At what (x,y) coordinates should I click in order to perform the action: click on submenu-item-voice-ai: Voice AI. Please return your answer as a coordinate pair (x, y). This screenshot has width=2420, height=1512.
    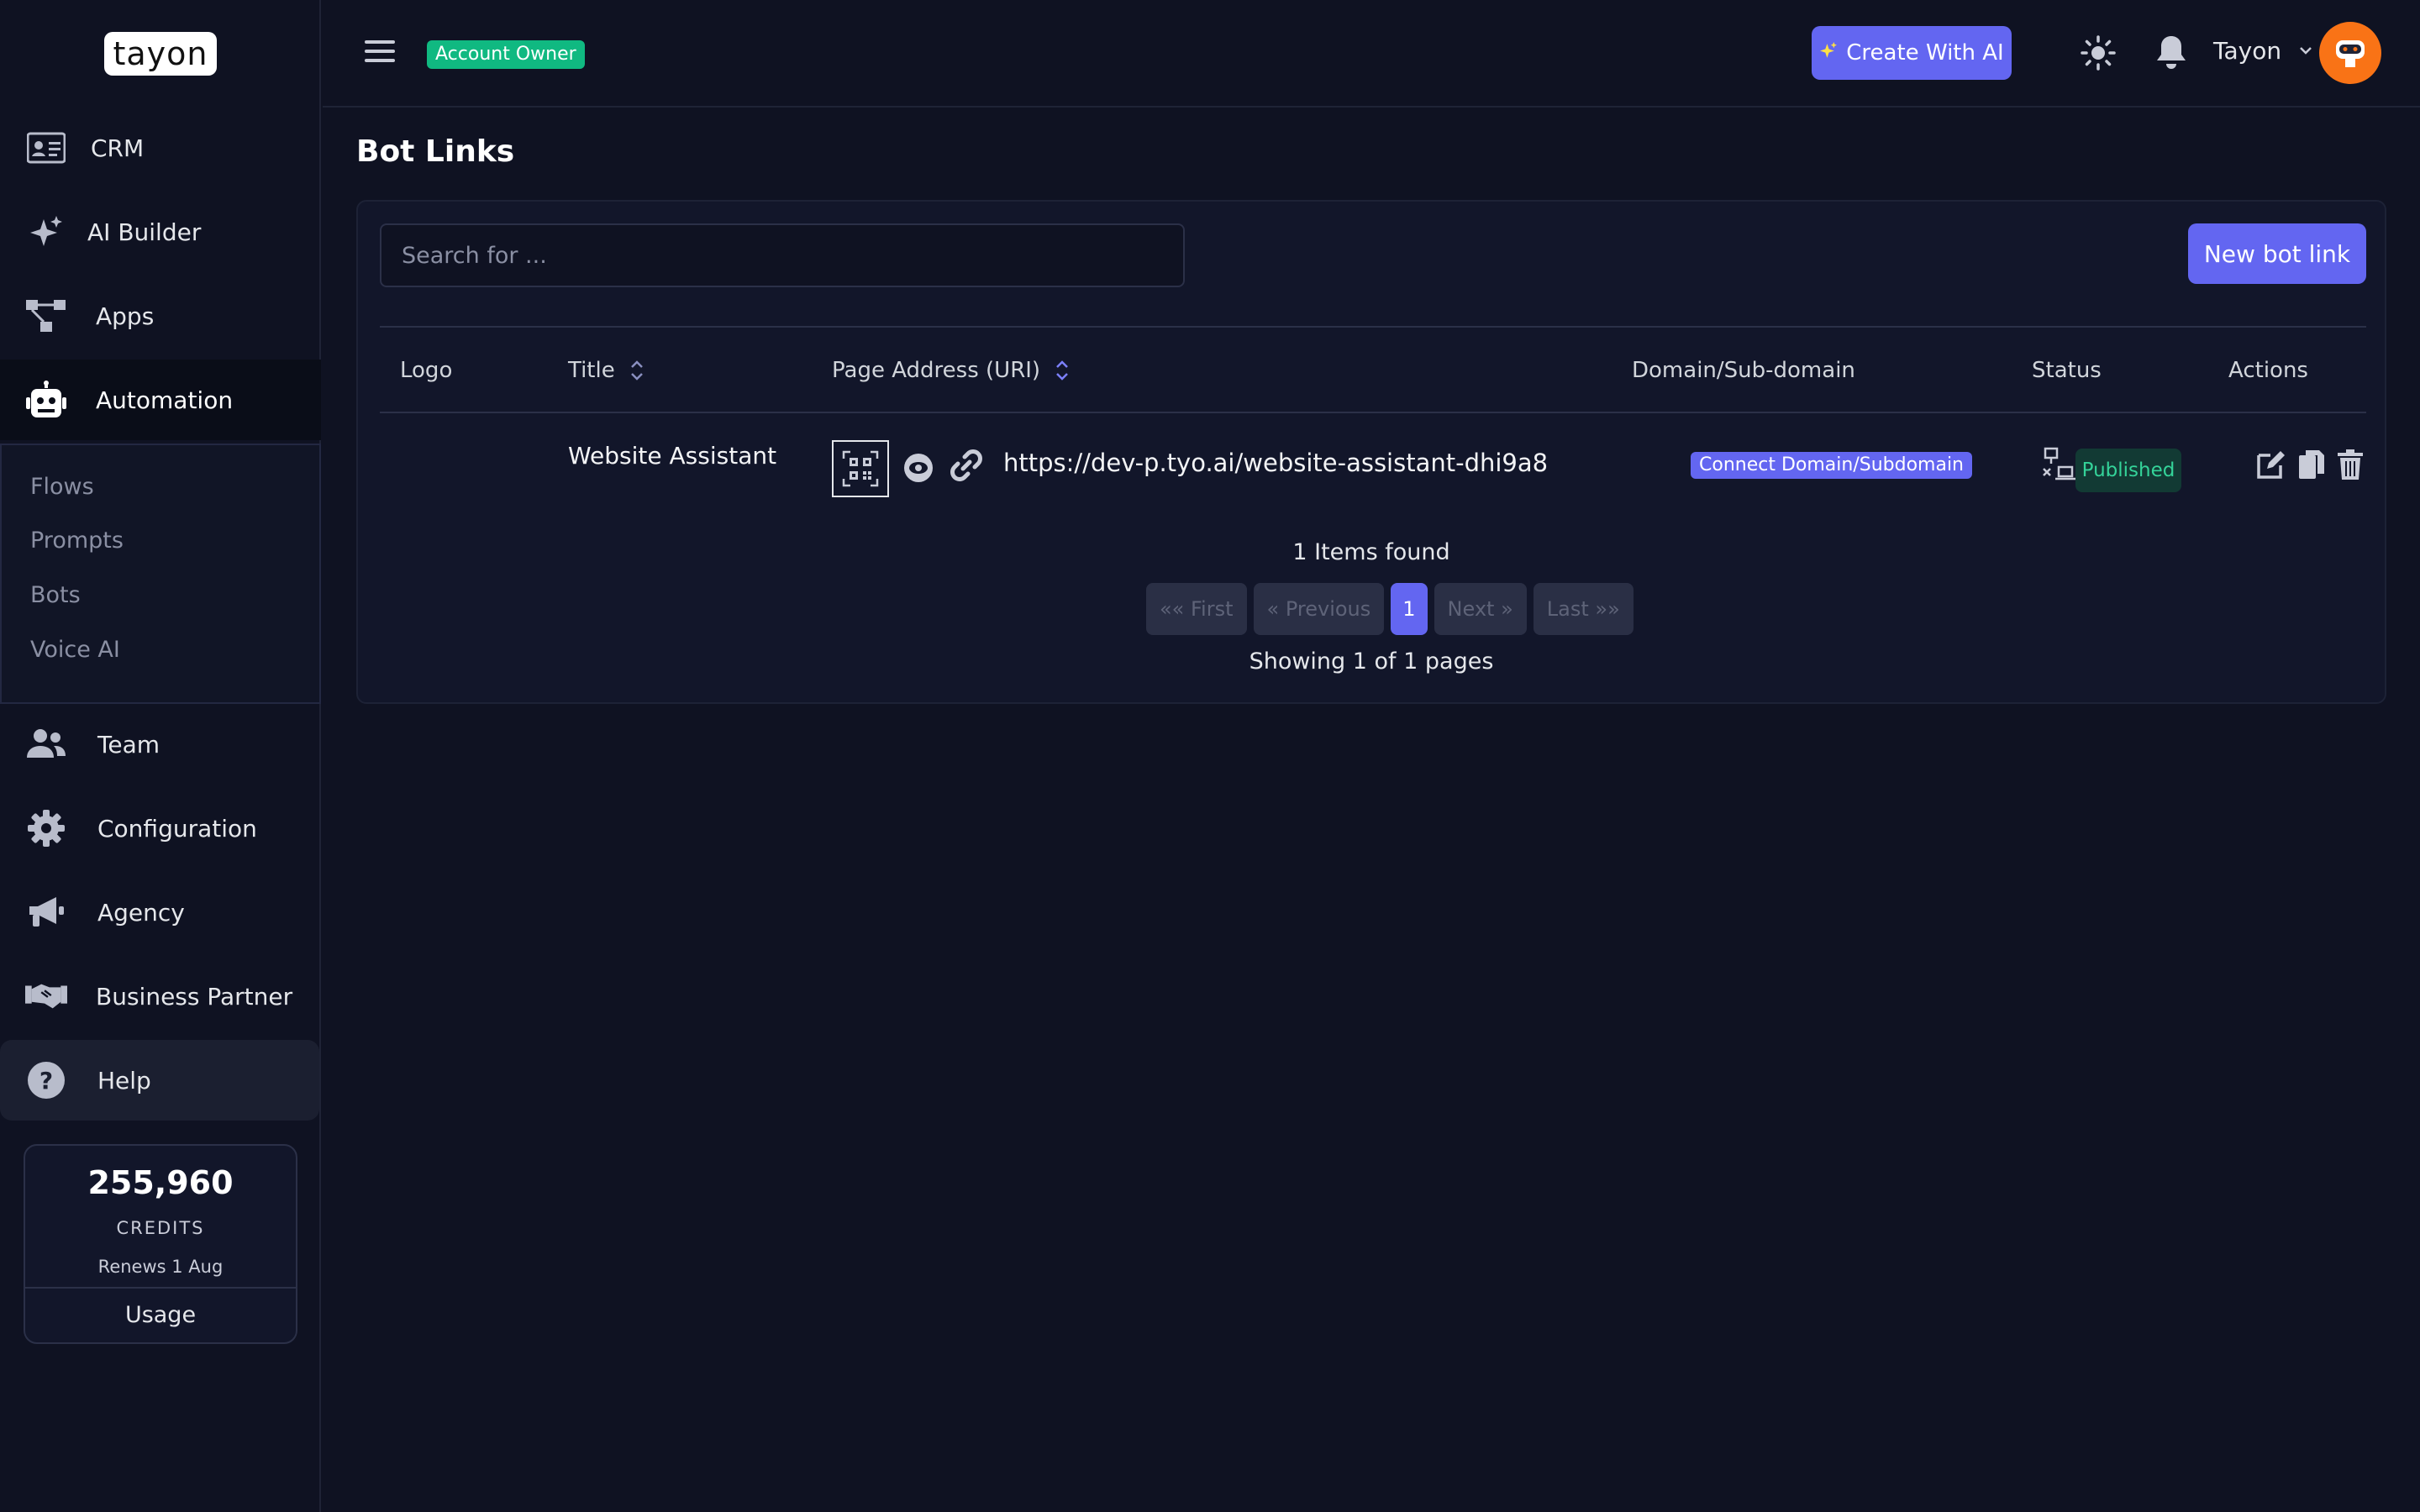
    Looking at the image, I should click on (75, 650).